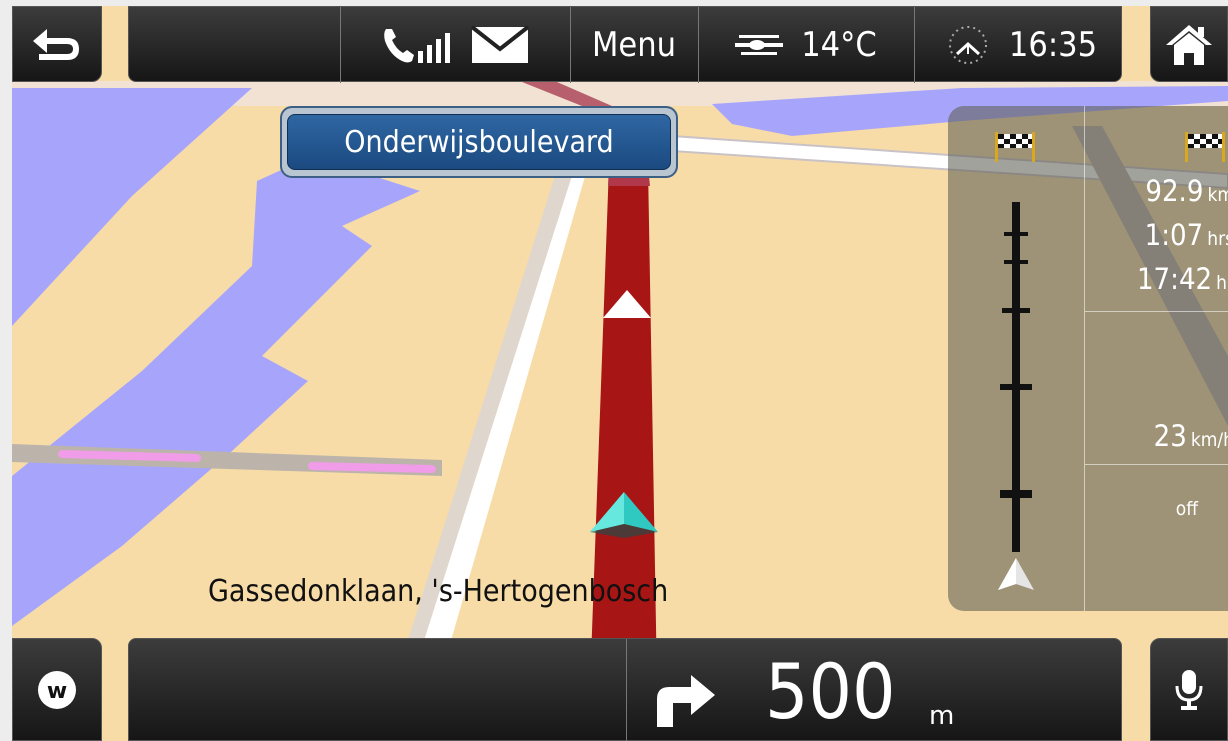 This screenshot has height=741, width=1228. I want to click on next-turn-button: 500 m, so click(874, 690).